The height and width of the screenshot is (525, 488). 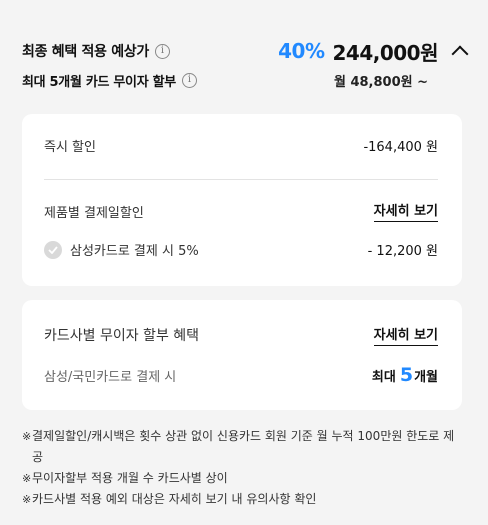 I want to click on installment-cards-label: 삼성/국민카드로 결제 시, so click(x=110, y=377).